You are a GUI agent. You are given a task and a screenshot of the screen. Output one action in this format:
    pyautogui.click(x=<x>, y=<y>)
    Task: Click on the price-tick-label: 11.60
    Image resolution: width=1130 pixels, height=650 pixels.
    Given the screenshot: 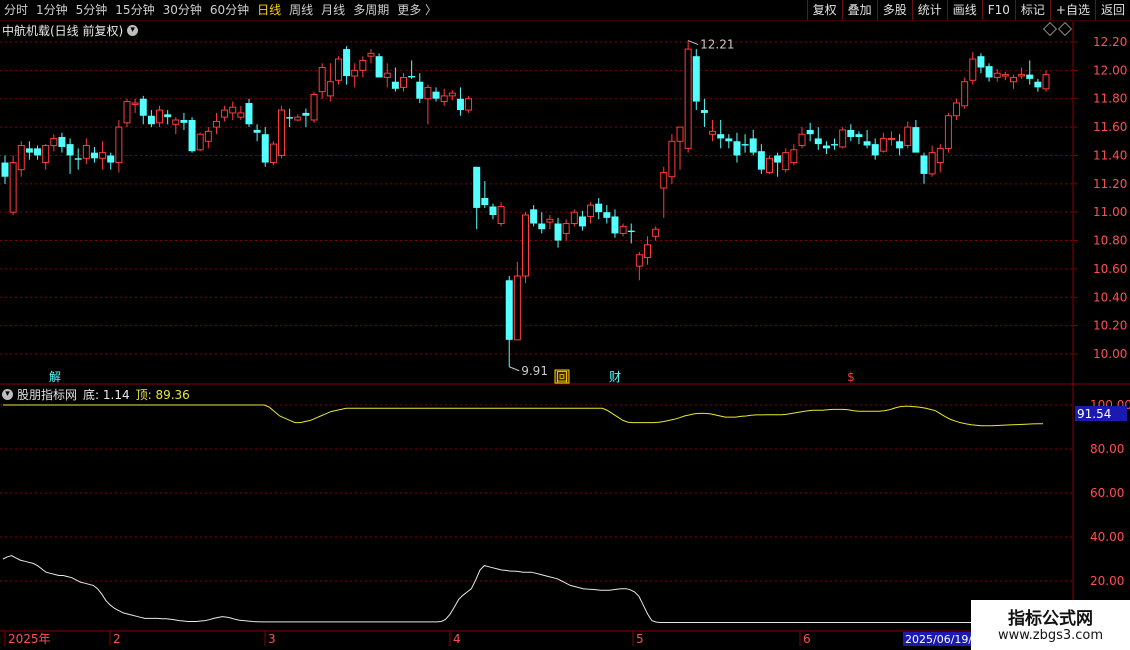 What is the action you would take?
    pyautogui.click(x=1110, y=127)
    